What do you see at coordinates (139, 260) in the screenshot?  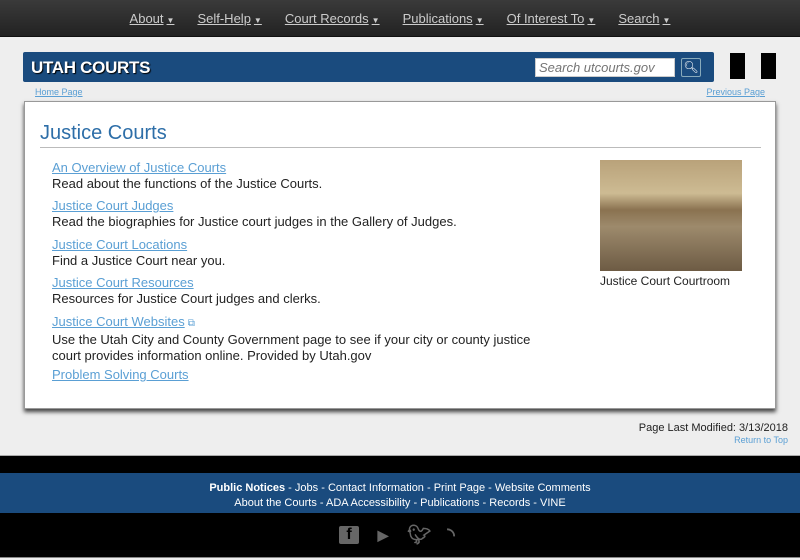 I see `item-desc: Find a Justice Court near you.` at bounding box center [139, 260].